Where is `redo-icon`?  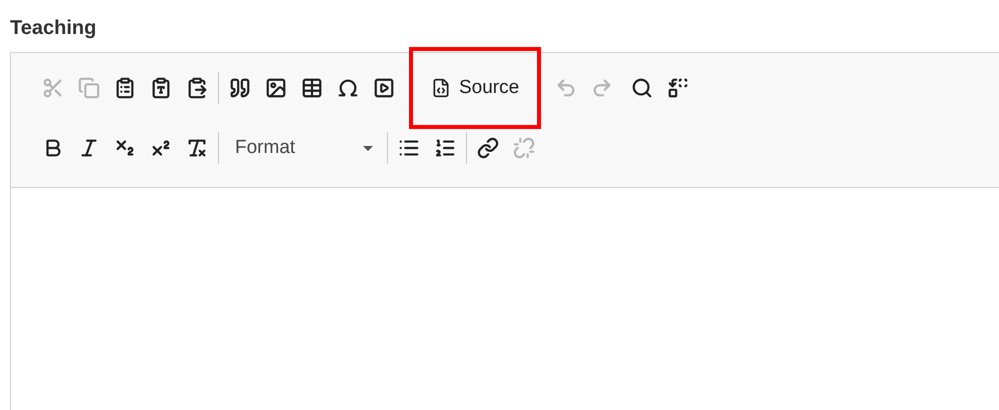 redo-icon is located at coordinates (602, 88).